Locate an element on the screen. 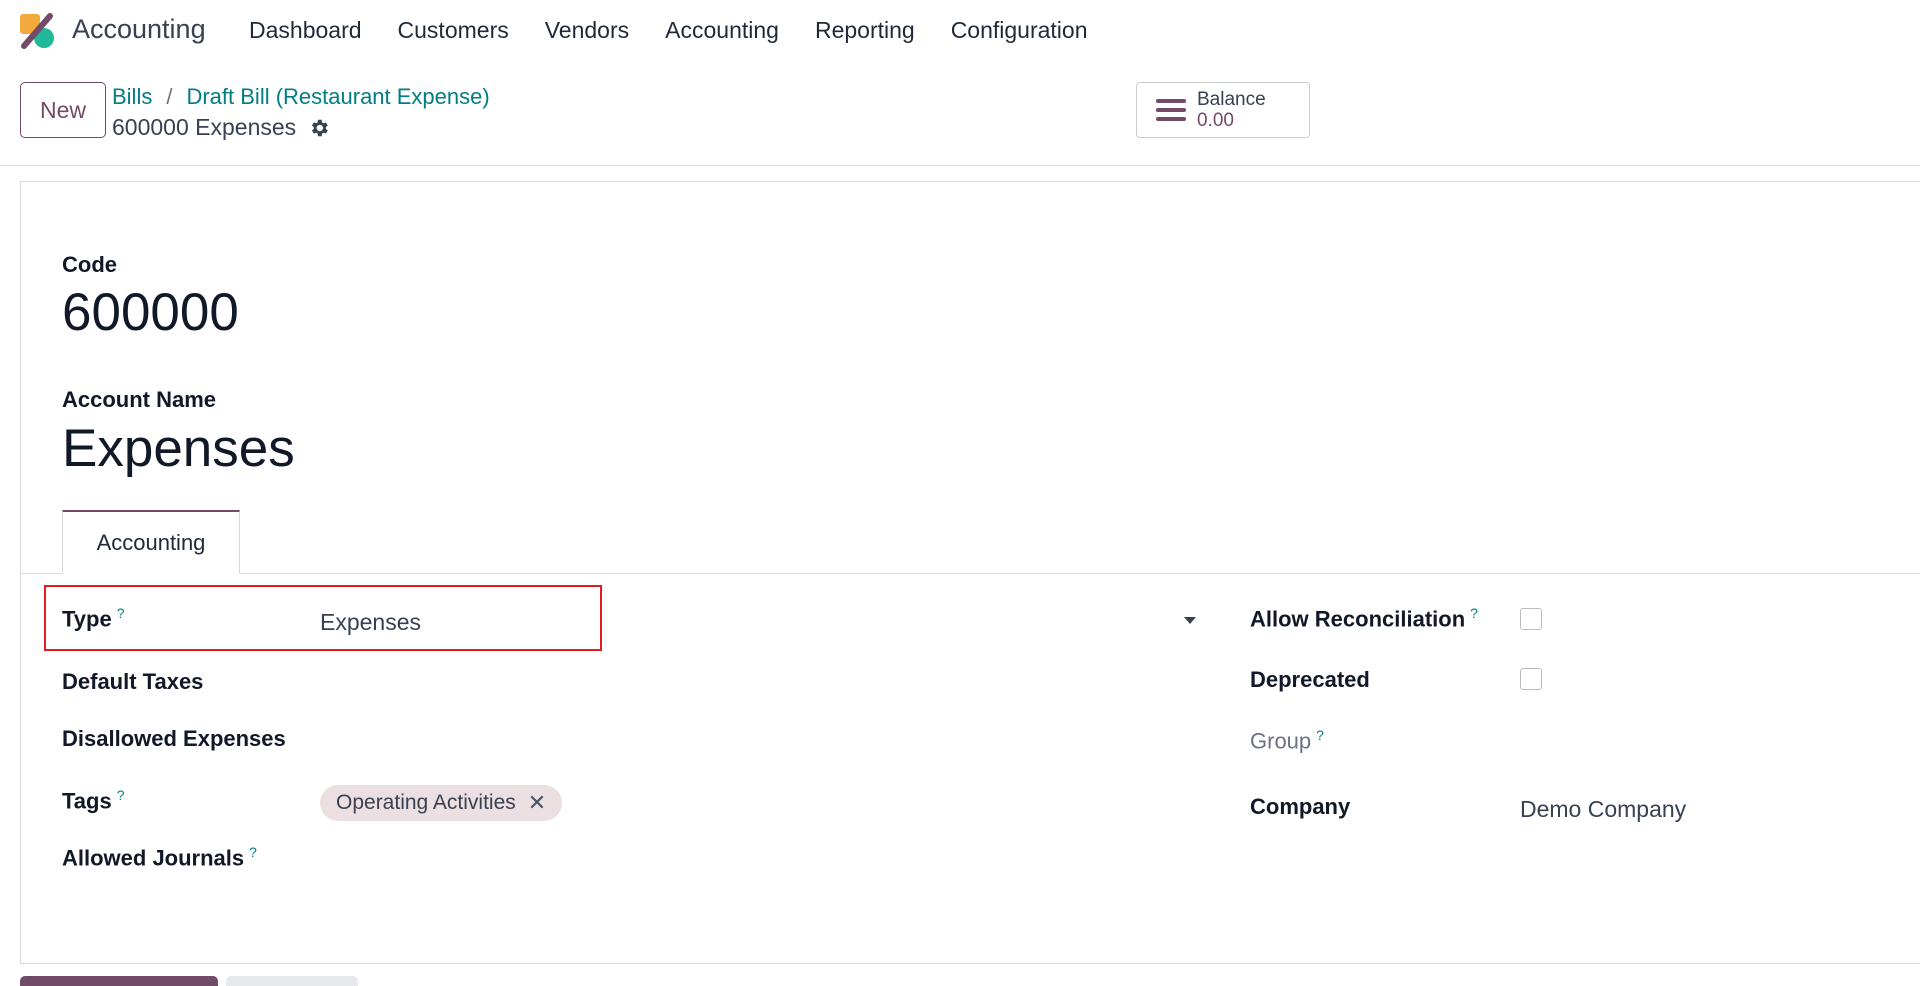  group-label-row: Group? is located at coordinates (1287, 740).